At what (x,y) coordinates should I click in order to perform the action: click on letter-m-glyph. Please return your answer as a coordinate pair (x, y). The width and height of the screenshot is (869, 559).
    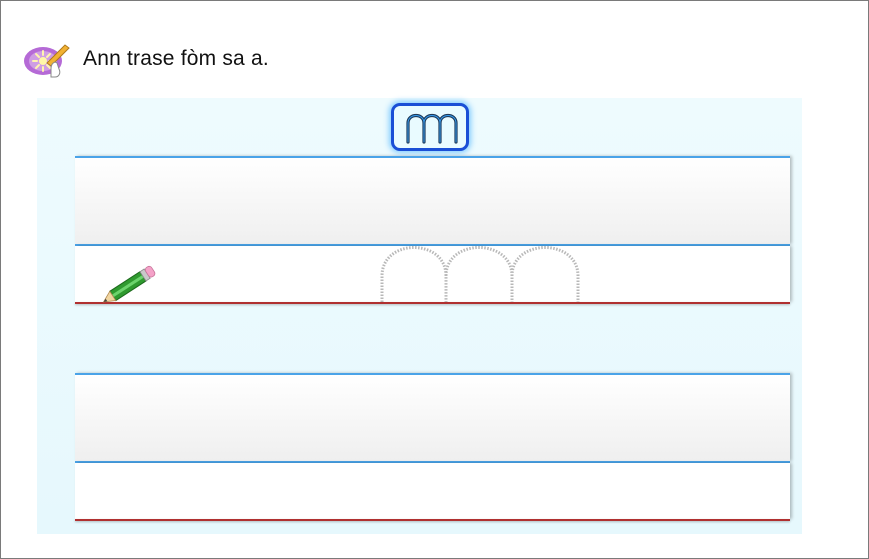
    Looking at the image, I should click on (432, 128).